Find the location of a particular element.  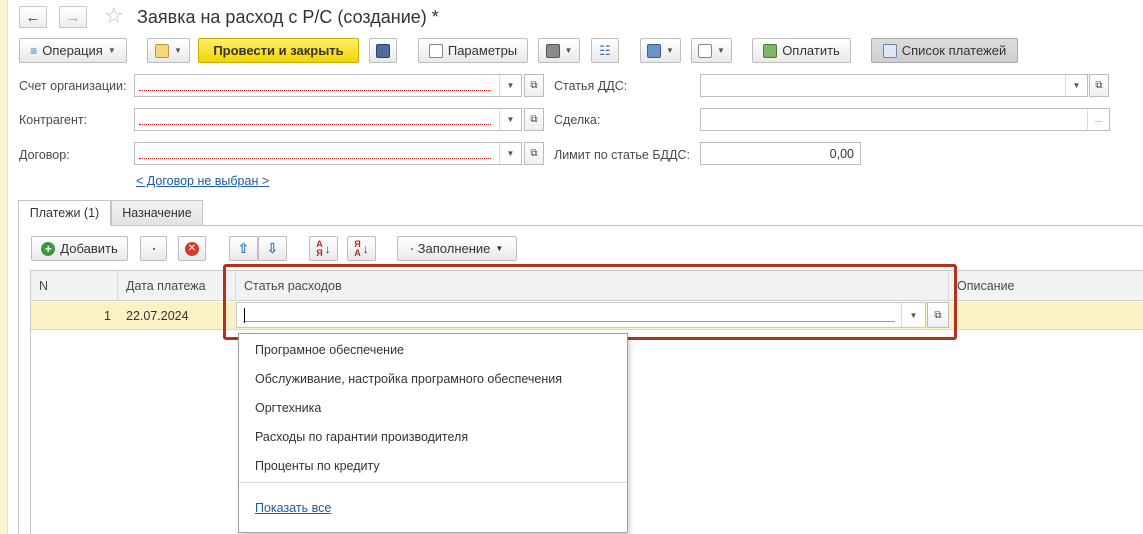

print-button: ▼ is located at coordinates (559, 50).